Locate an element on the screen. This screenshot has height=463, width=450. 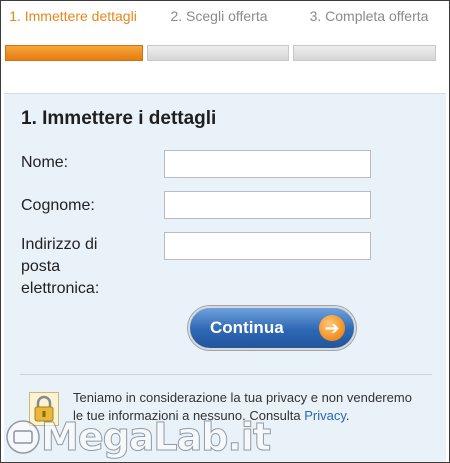
first-name-label: Nome: is located at coordinates (45, 162).